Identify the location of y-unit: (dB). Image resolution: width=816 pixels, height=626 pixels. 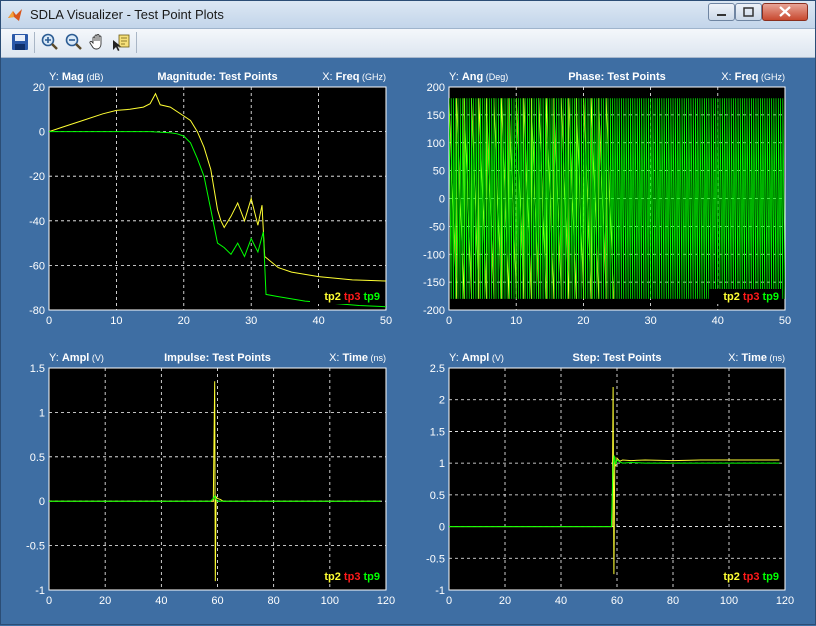
(94, 77).